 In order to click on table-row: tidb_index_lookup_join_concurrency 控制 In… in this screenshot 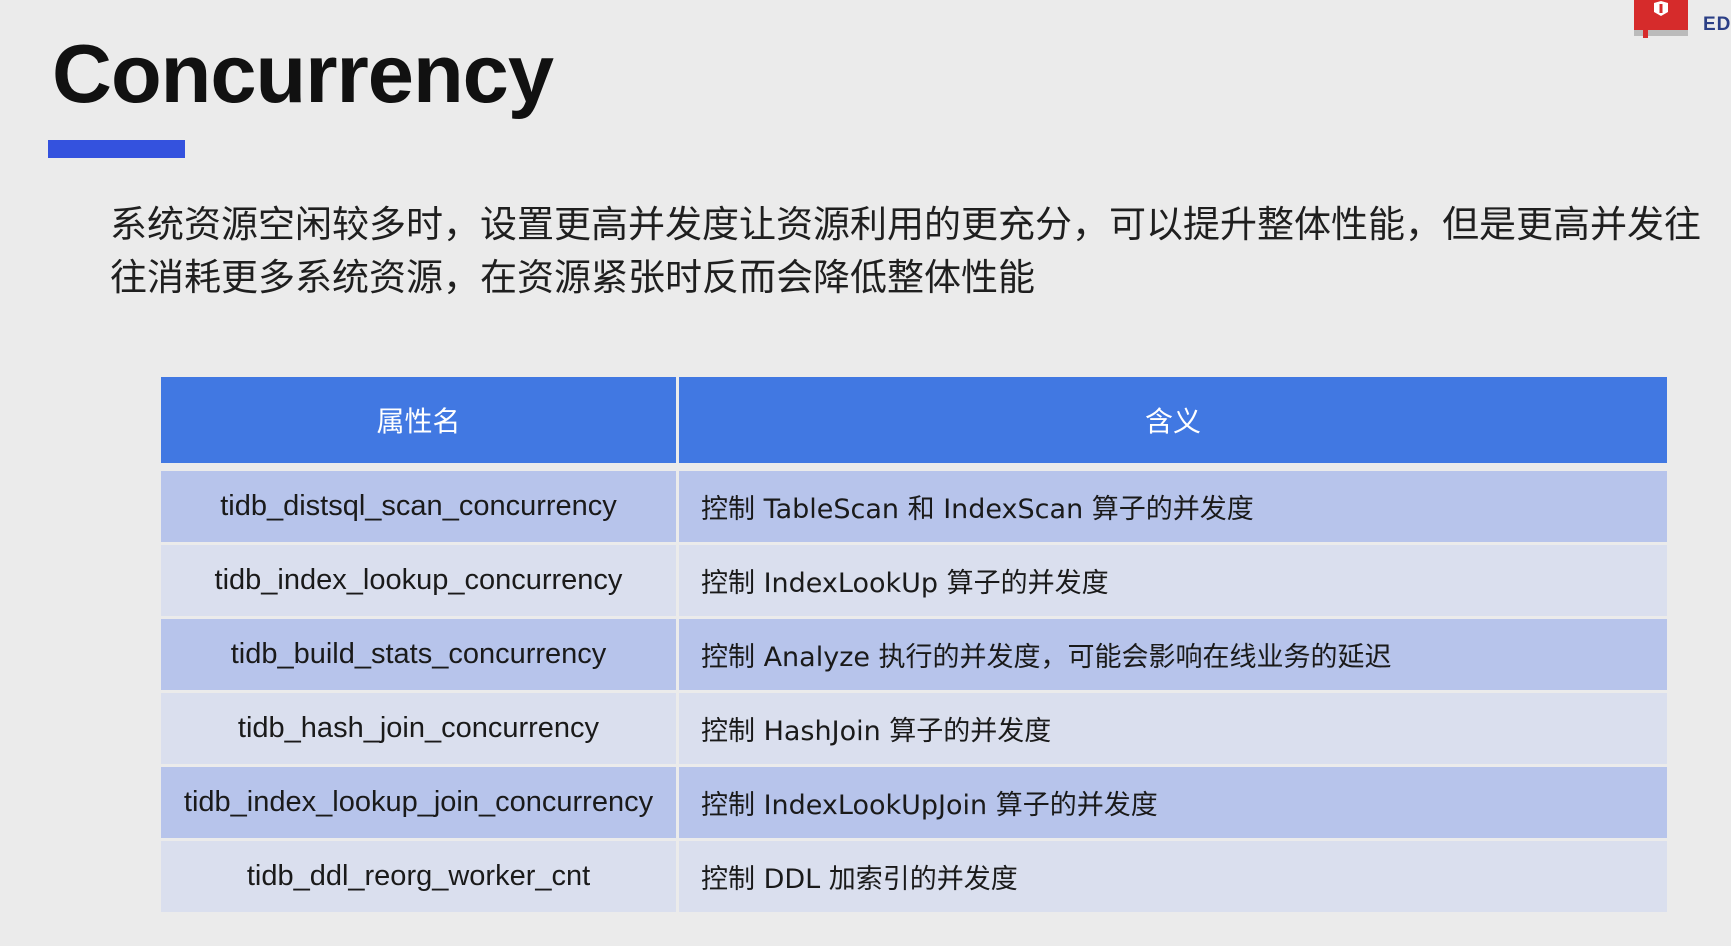, I will do `click(914, 804)`.